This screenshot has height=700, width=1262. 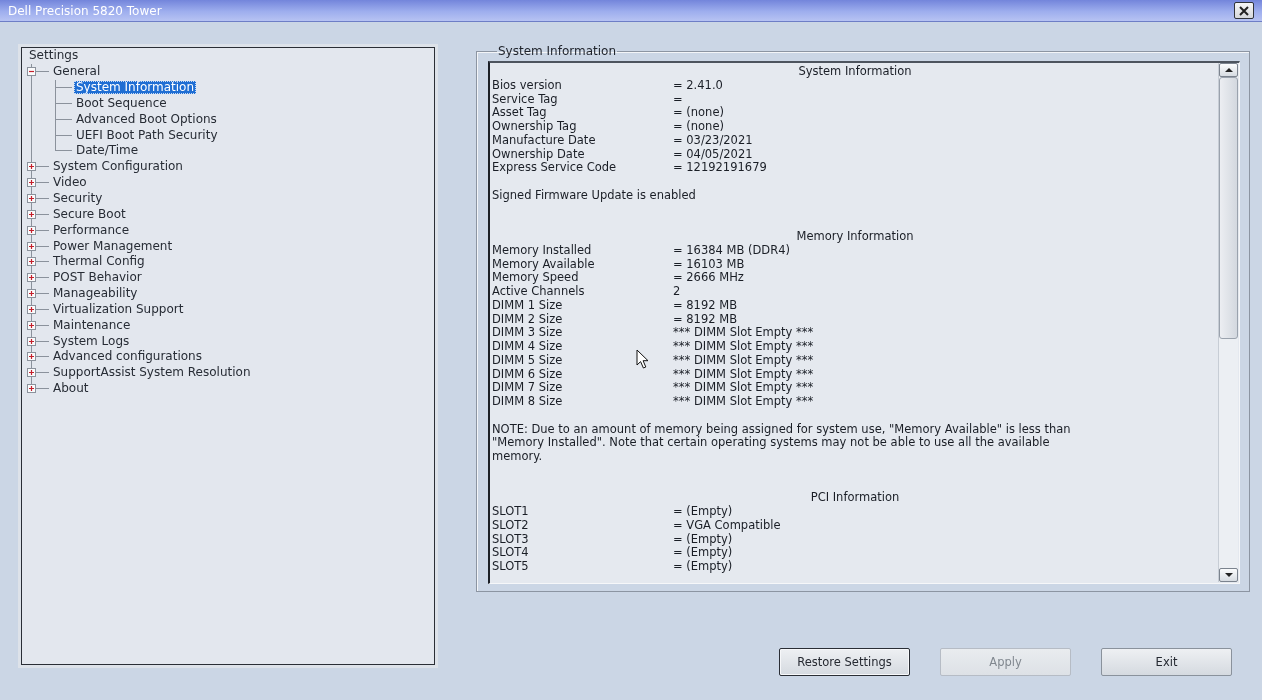 What do you see at coordinates (855, 237) in the screenshot?
I see `section-heading: Memory Information` at bounding box center [855, 237].